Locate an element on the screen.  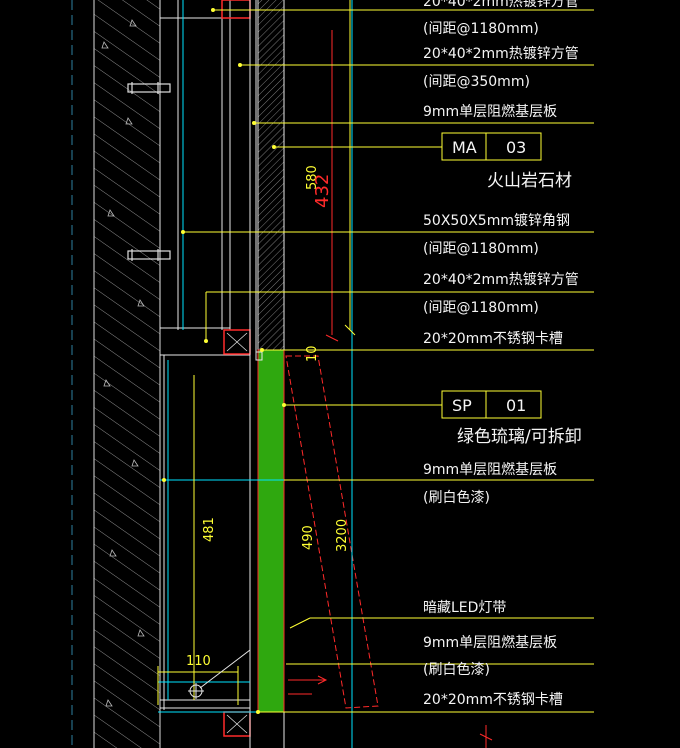
dim-432: 432 is located at coordinates (322, 191).